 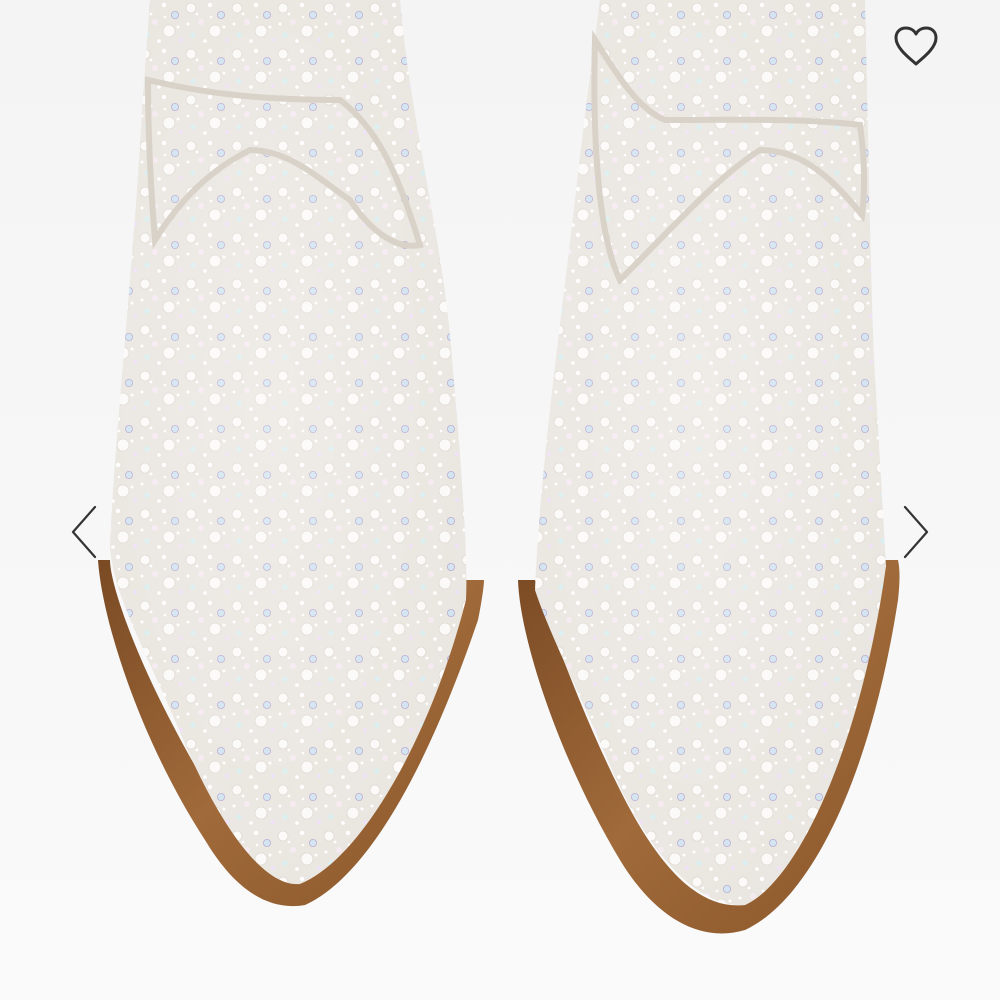 I want to click on heart-outline-icon, so click(x=916, y=46).